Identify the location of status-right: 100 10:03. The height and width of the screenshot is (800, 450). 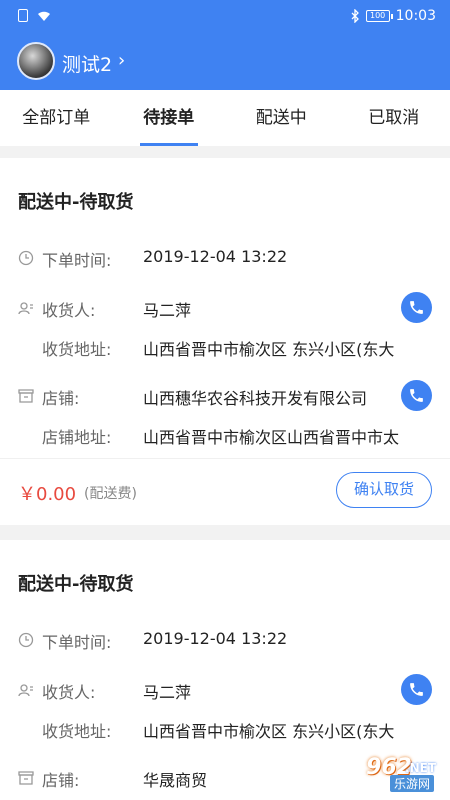
(393, 16).